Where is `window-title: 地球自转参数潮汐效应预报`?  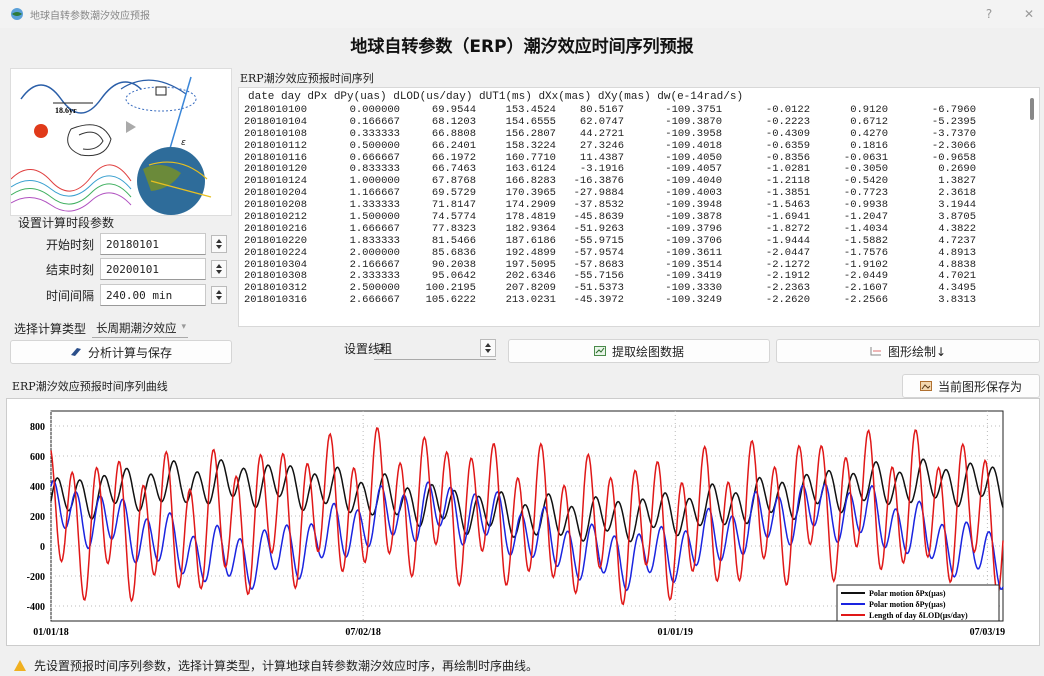 window-title: 地球自转参数潮汐效应预报 is located at coordinates (90, 16).